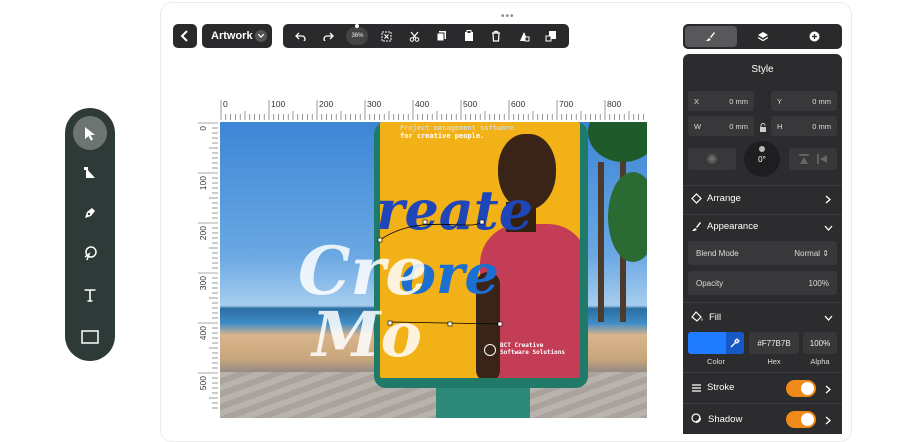 Image resolution: width=923 pixels, height=442 pixels. I want to click on ruler-label: 600, so click(518, 104).